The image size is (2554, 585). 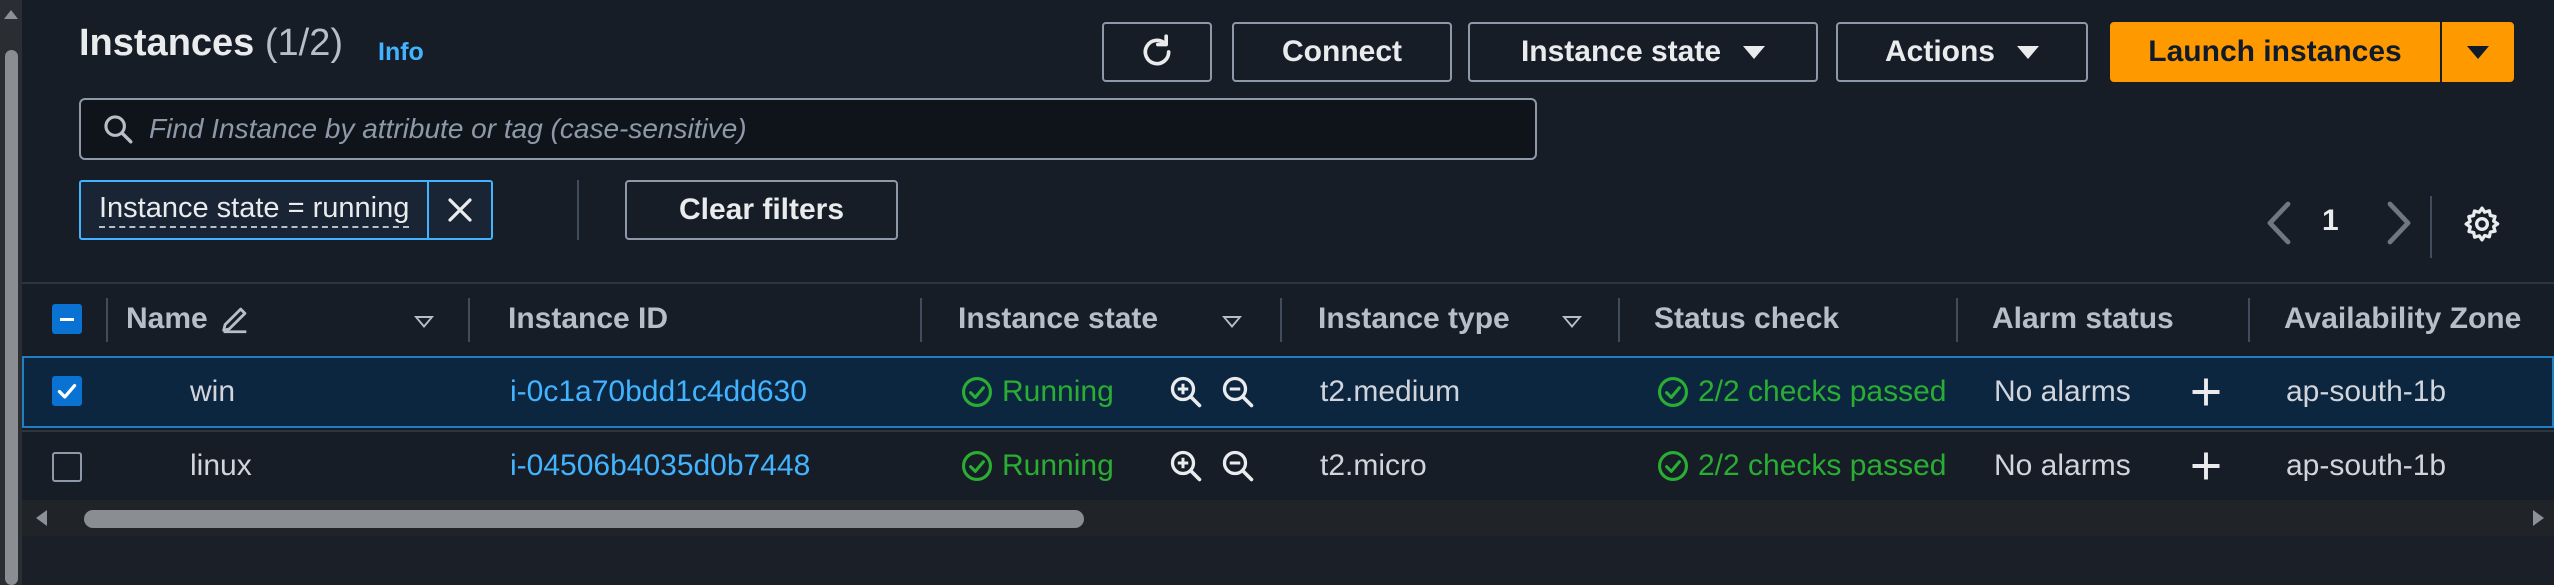 What do you see at coordinates (424, 322) in the screenshot?
I see `sort-toggle-name` at bounding box center [424, 322].